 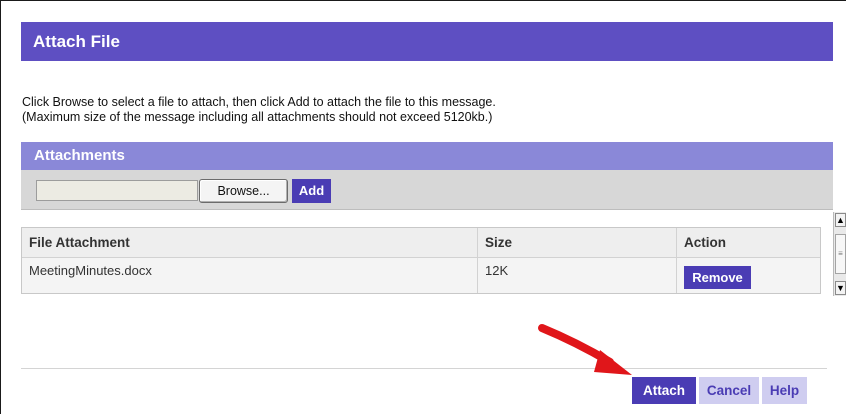 I want to click on column-header-action: Action, so click(x=705, y=242).